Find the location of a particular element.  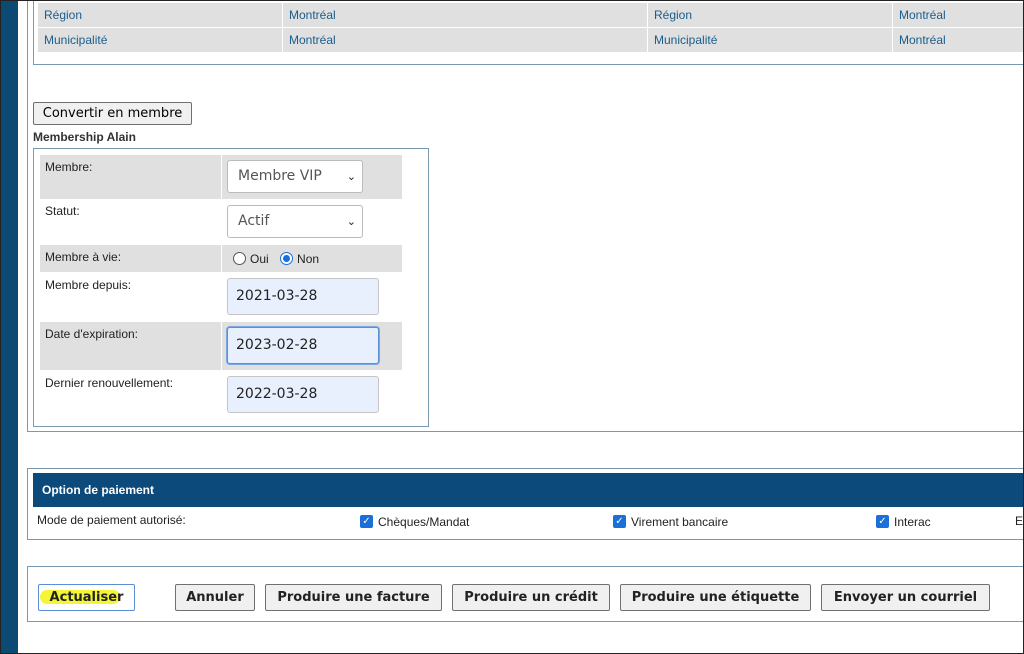

non-radio is located at coordinates (287, 259).